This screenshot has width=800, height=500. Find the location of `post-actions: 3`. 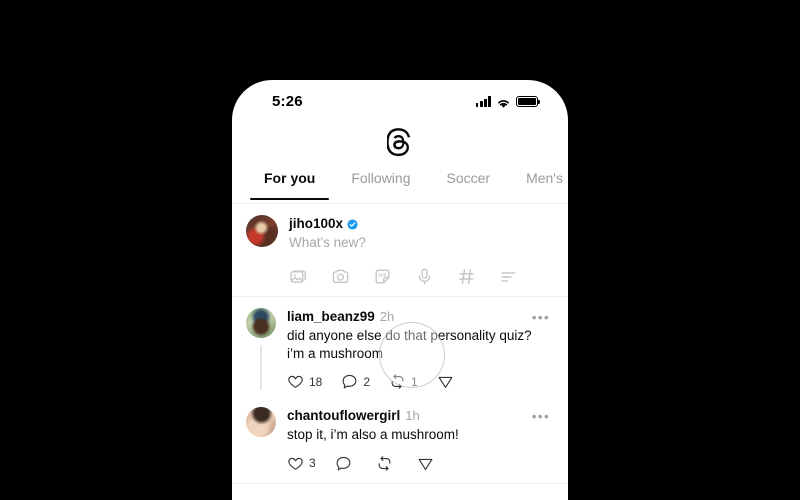

post-actions: 3 is located at coordinates (419, 463).